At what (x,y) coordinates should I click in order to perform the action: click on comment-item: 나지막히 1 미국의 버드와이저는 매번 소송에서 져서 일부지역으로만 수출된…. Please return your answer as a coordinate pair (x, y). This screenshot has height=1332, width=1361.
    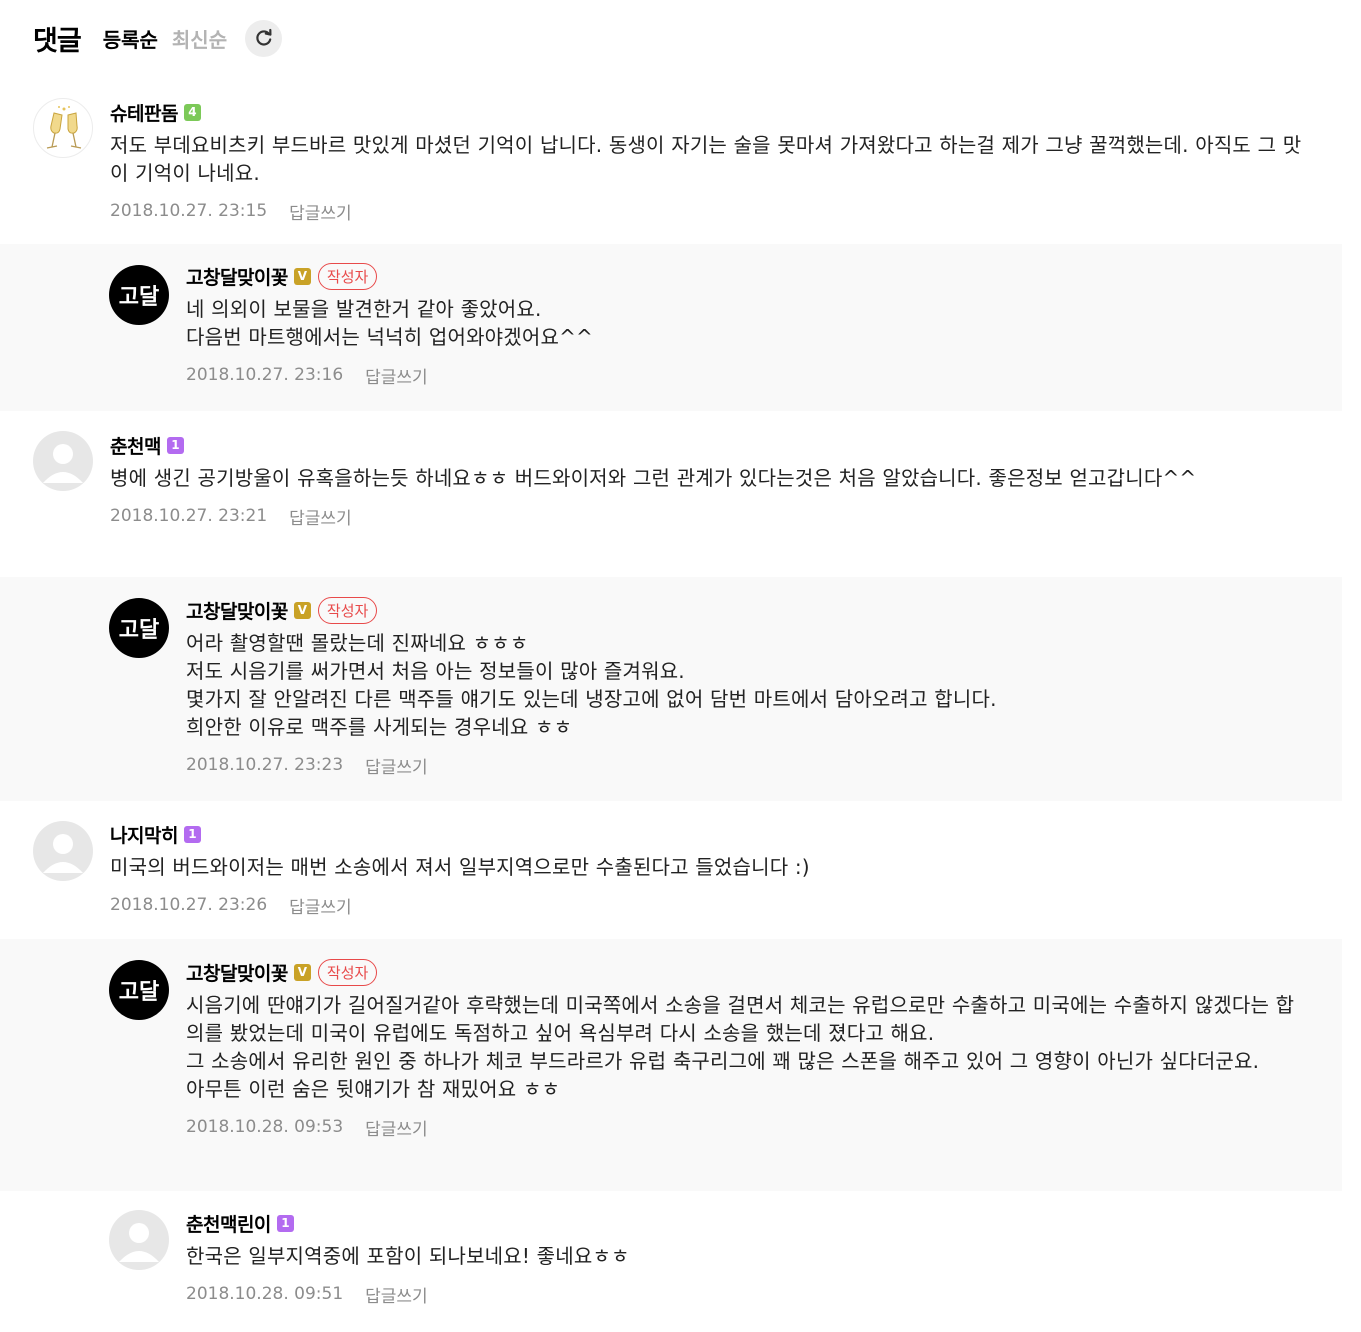
    Looking at the image, I should click on (671, 870).